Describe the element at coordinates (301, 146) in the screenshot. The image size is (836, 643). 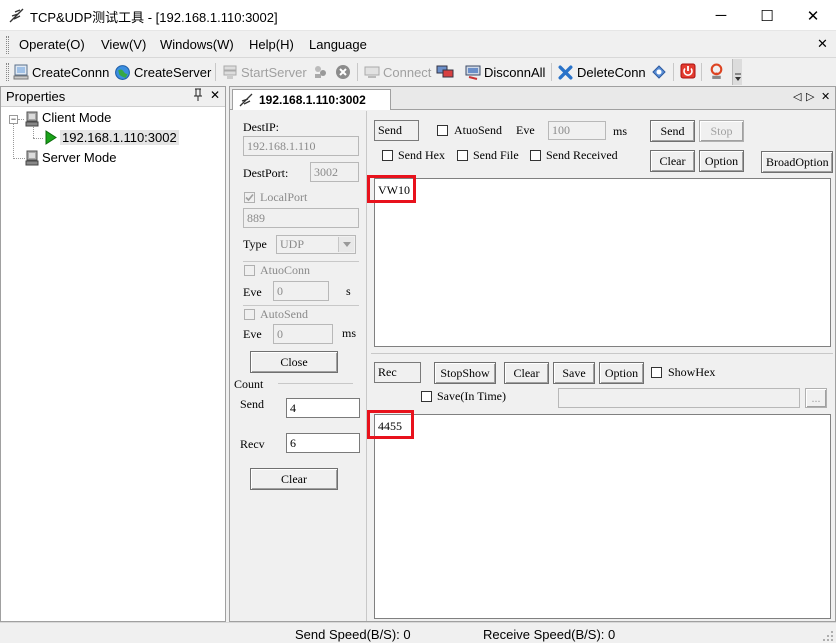
I see `dest-ip-field: 192.168.1.110` at that location.